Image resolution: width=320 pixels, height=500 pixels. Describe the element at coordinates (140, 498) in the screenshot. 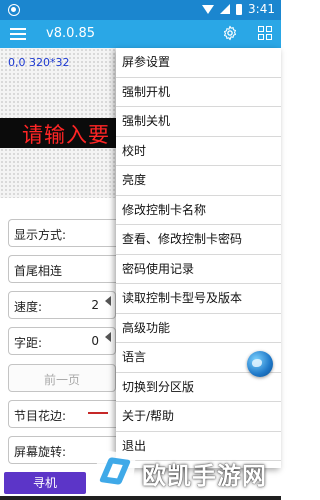

I see `navigation-bar` at that location.